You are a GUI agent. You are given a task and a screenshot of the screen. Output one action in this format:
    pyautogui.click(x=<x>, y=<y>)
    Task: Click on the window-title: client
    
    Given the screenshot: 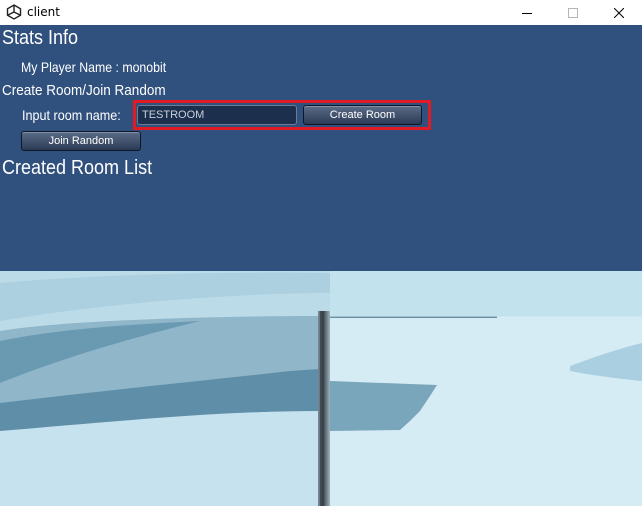 What is the action you would take?
    pyautogui.click(x=43, y=12)
    